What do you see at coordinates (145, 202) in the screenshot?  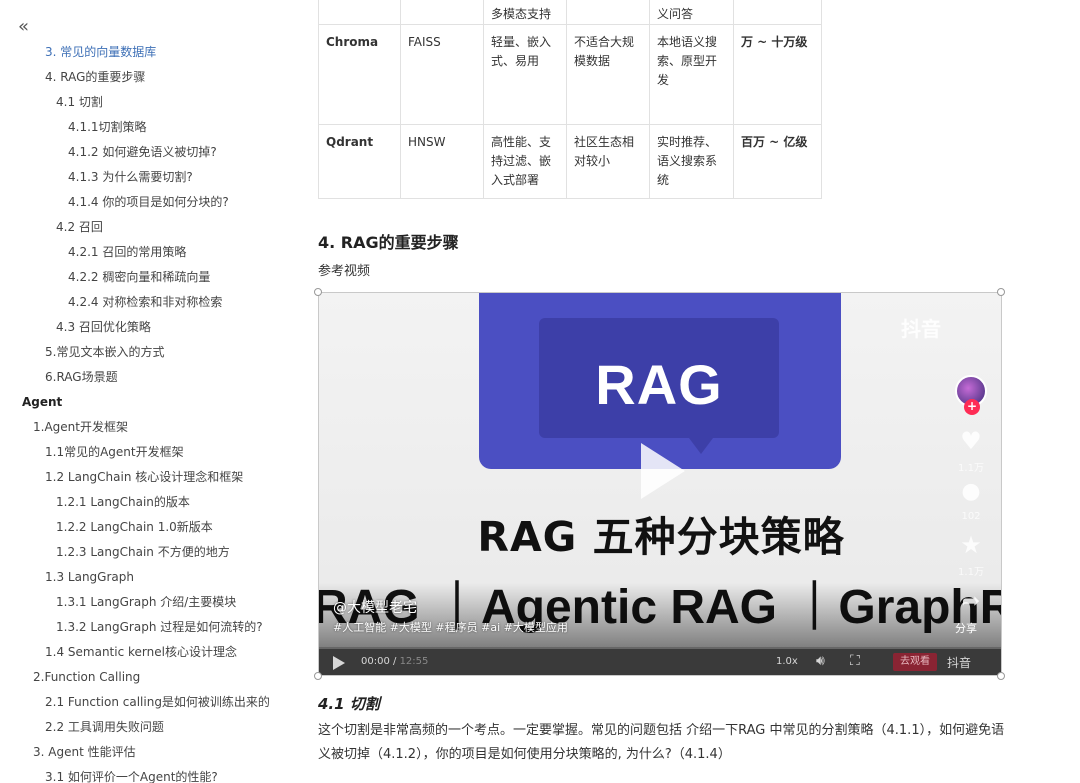 I see `toc-item: 4.1.4 你的项目是如何分块的?` at bounding box center [145, 202].